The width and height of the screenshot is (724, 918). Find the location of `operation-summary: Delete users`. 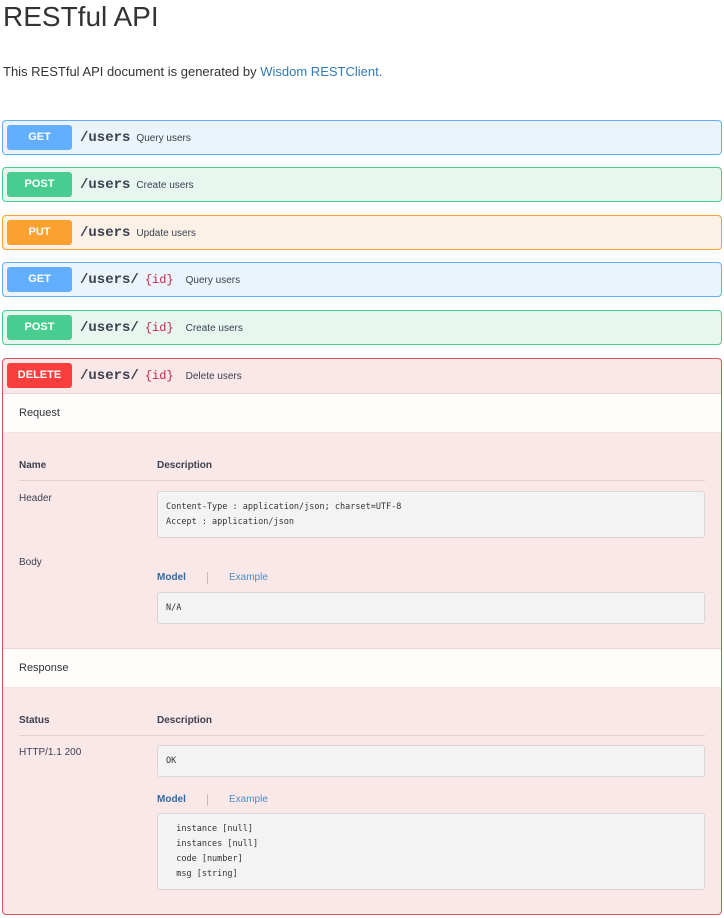

operation-summary: Delete users is located at coordinates (213, 376).